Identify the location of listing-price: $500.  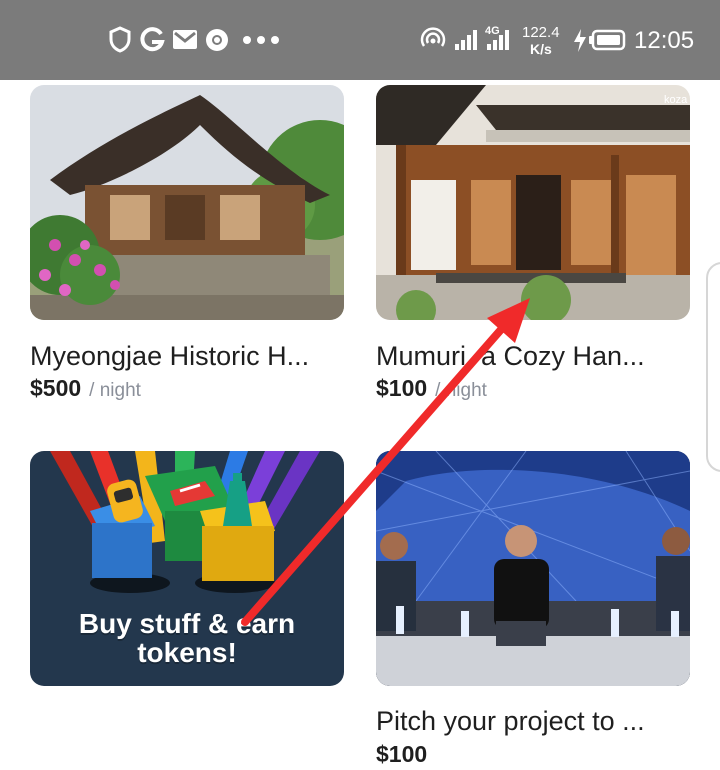
(56, 388).